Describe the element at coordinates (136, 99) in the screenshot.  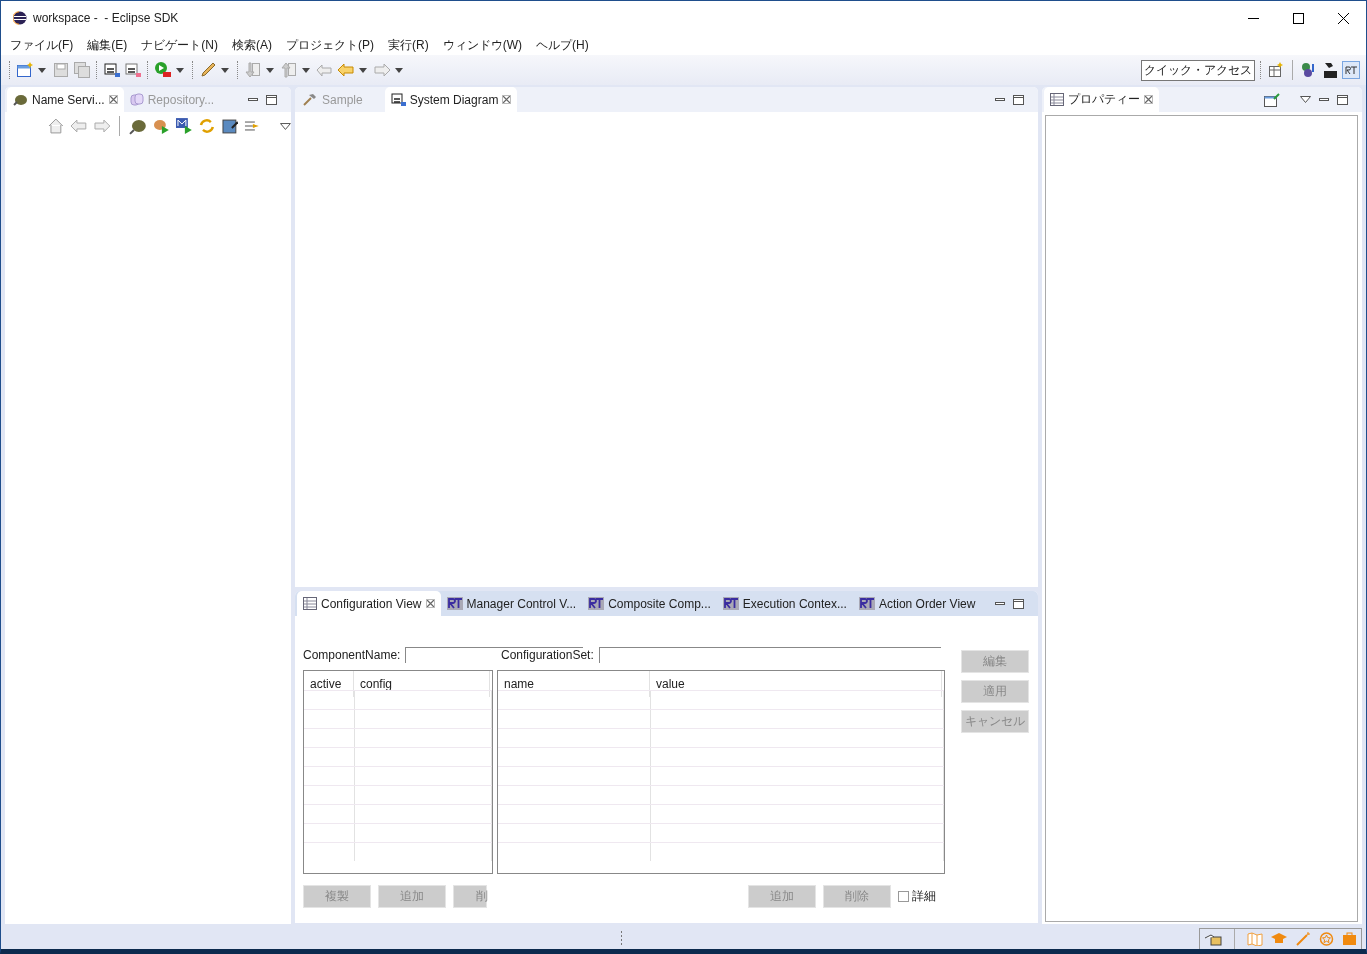
I see `cylinder-icon` at that location.